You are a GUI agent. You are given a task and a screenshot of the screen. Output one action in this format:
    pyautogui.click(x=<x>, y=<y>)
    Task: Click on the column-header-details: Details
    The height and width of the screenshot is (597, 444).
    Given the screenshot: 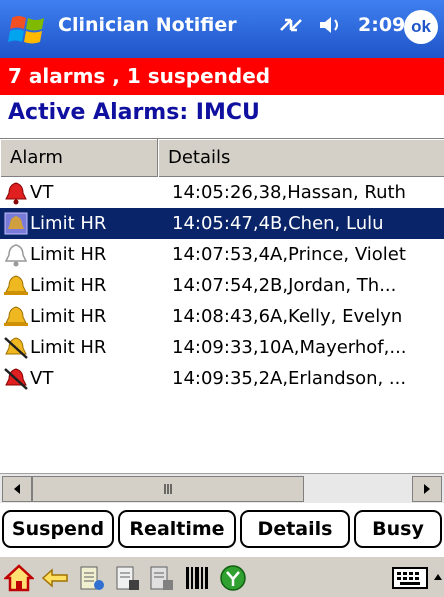 What is the action you would take?
    pyautogui.click(x=301, y=158)
    